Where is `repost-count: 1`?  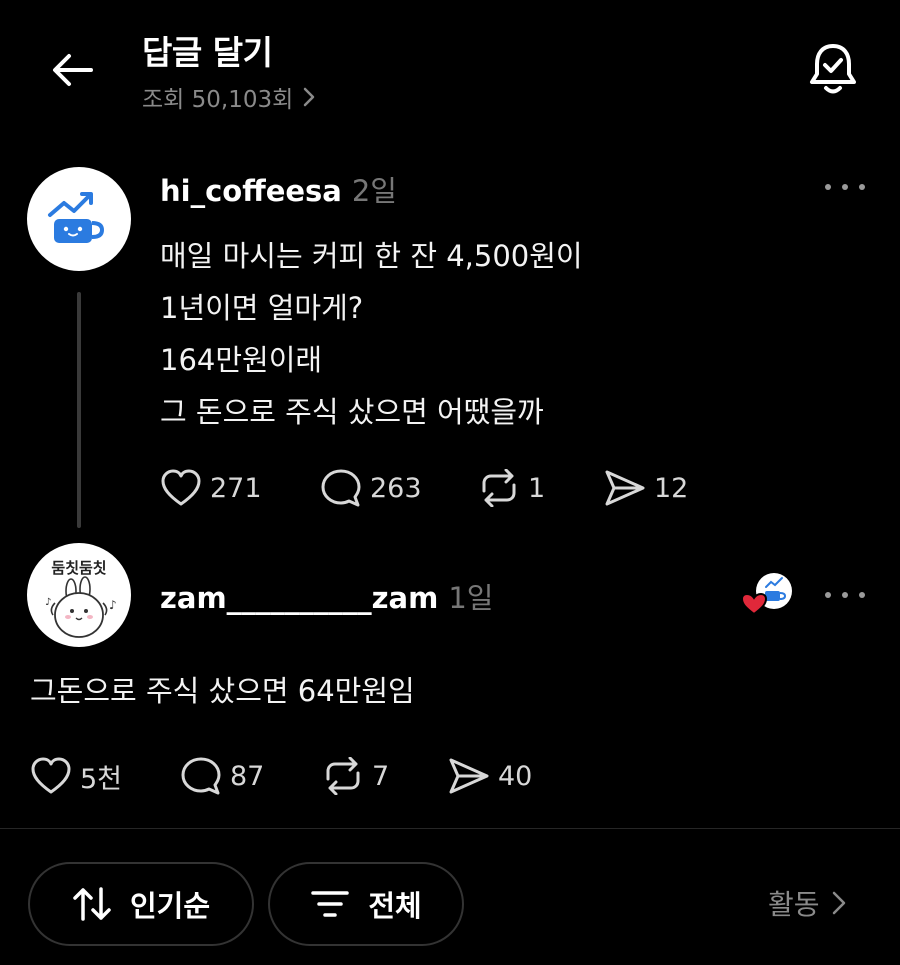 repost-count: 1 is located at coordinates (537, 488).